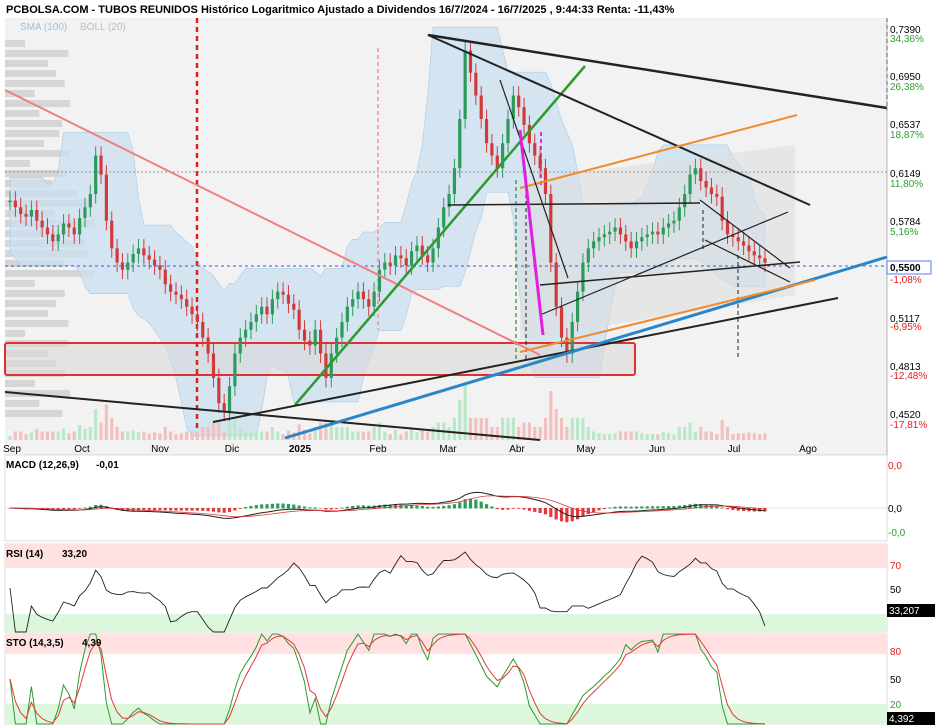 The image size is (935, 726). I want to click on x-tick-label: Sep, so click(12, 449).